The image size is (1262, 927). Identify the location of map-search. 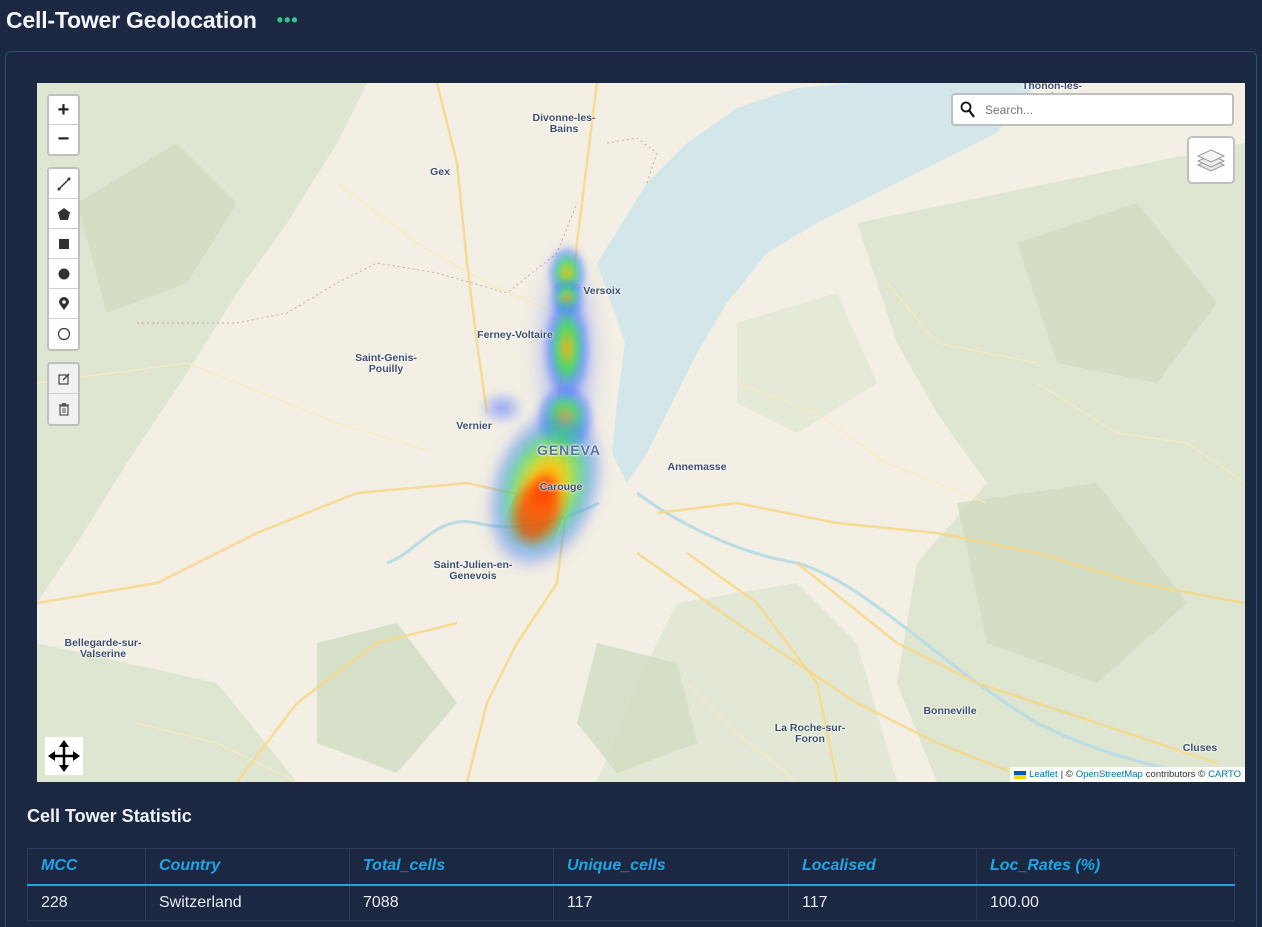
(1092, 109).